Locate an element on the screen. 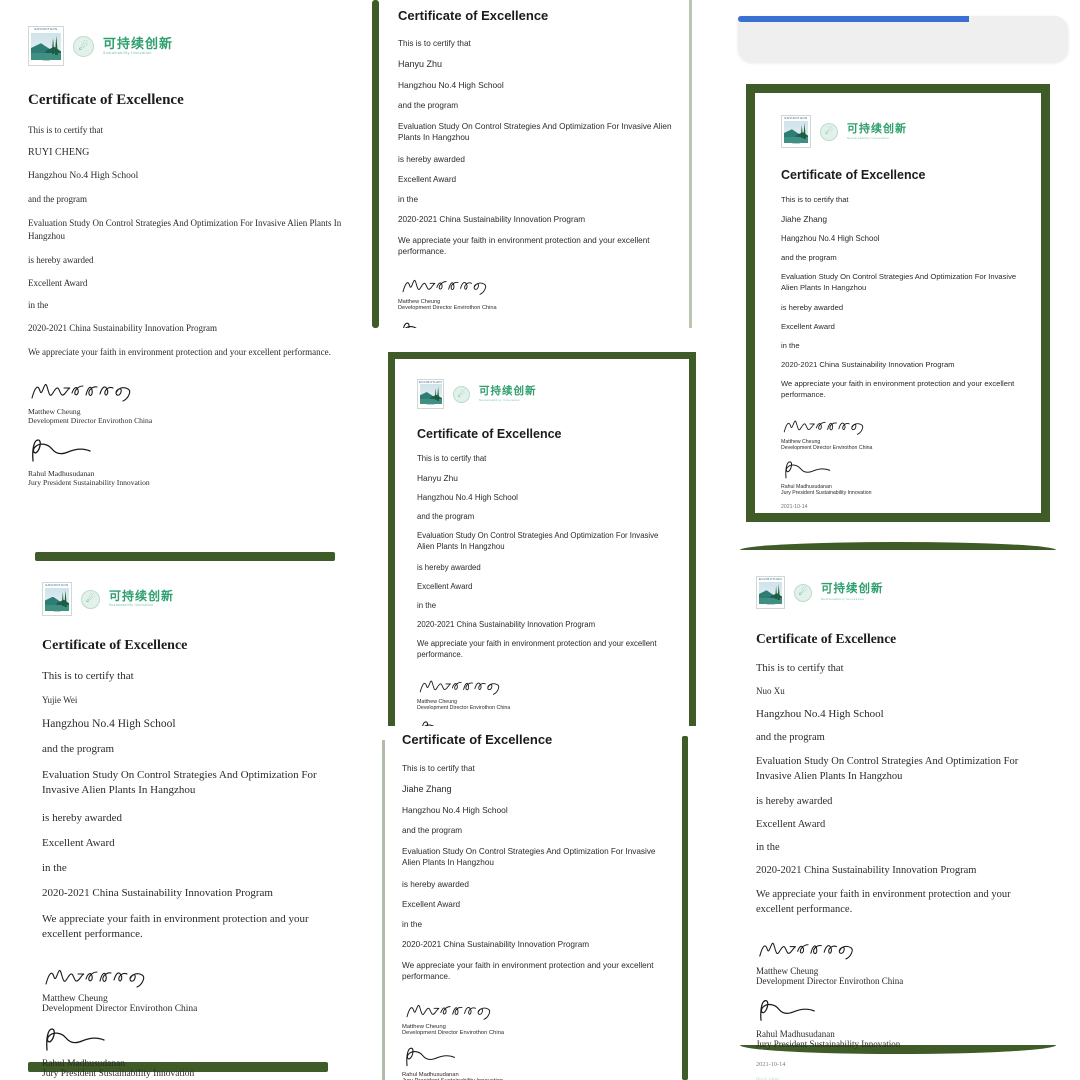 Image resolution: width=1080 pixels, height=1080 pixels. recipient-name: RUYI CHENG is located at coordinates (59, 153).